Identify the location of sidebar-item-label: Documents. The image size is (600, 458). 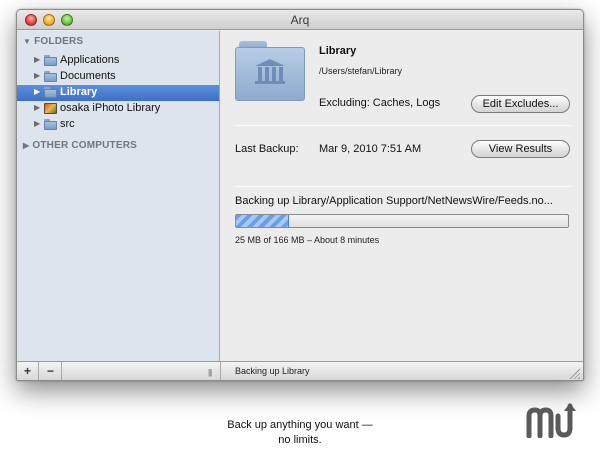
(88, 76).